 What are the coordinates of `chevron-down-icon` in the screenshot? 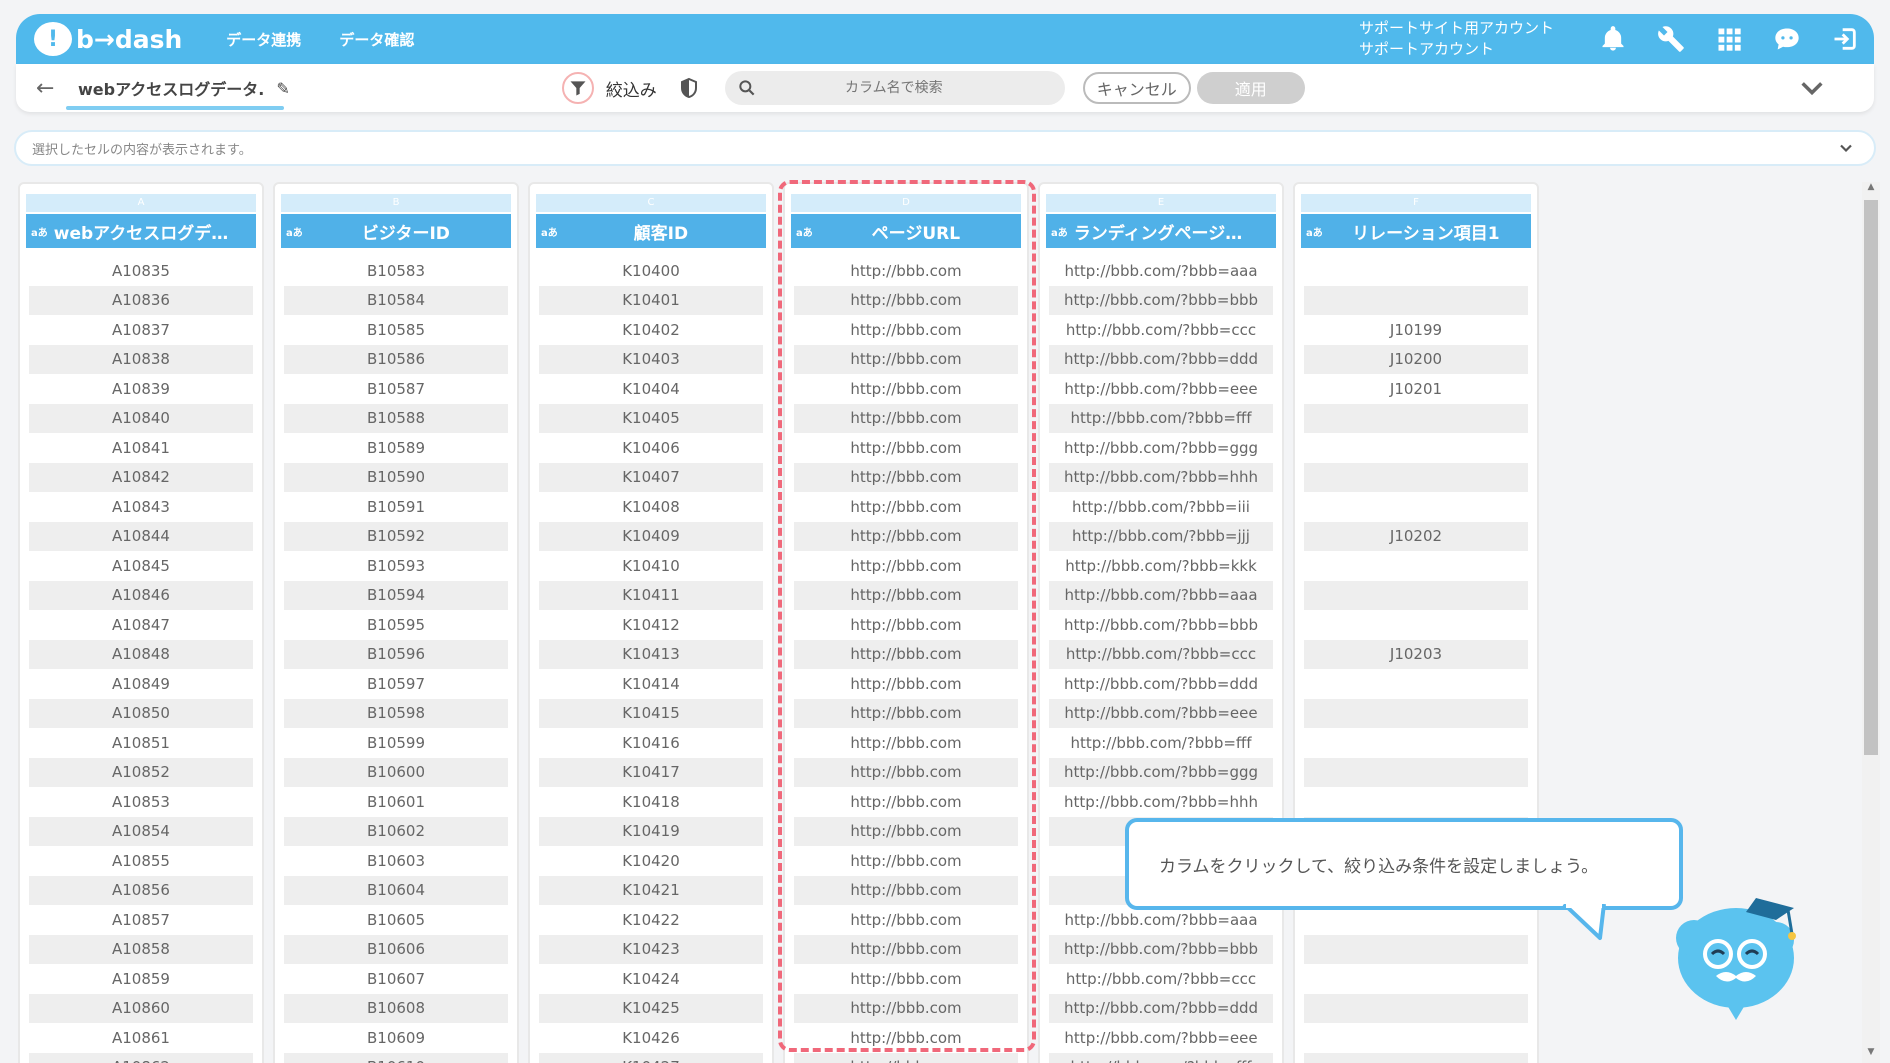 It's located at (1812, 88).